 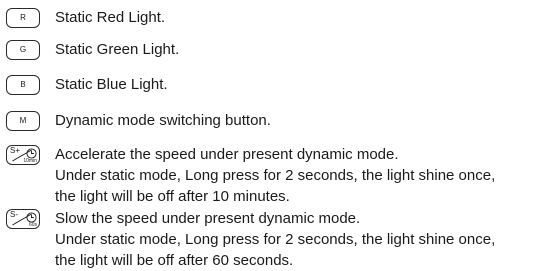 I want to click on blue-light-description: Static Blue Light., so click(x=111, y=84).